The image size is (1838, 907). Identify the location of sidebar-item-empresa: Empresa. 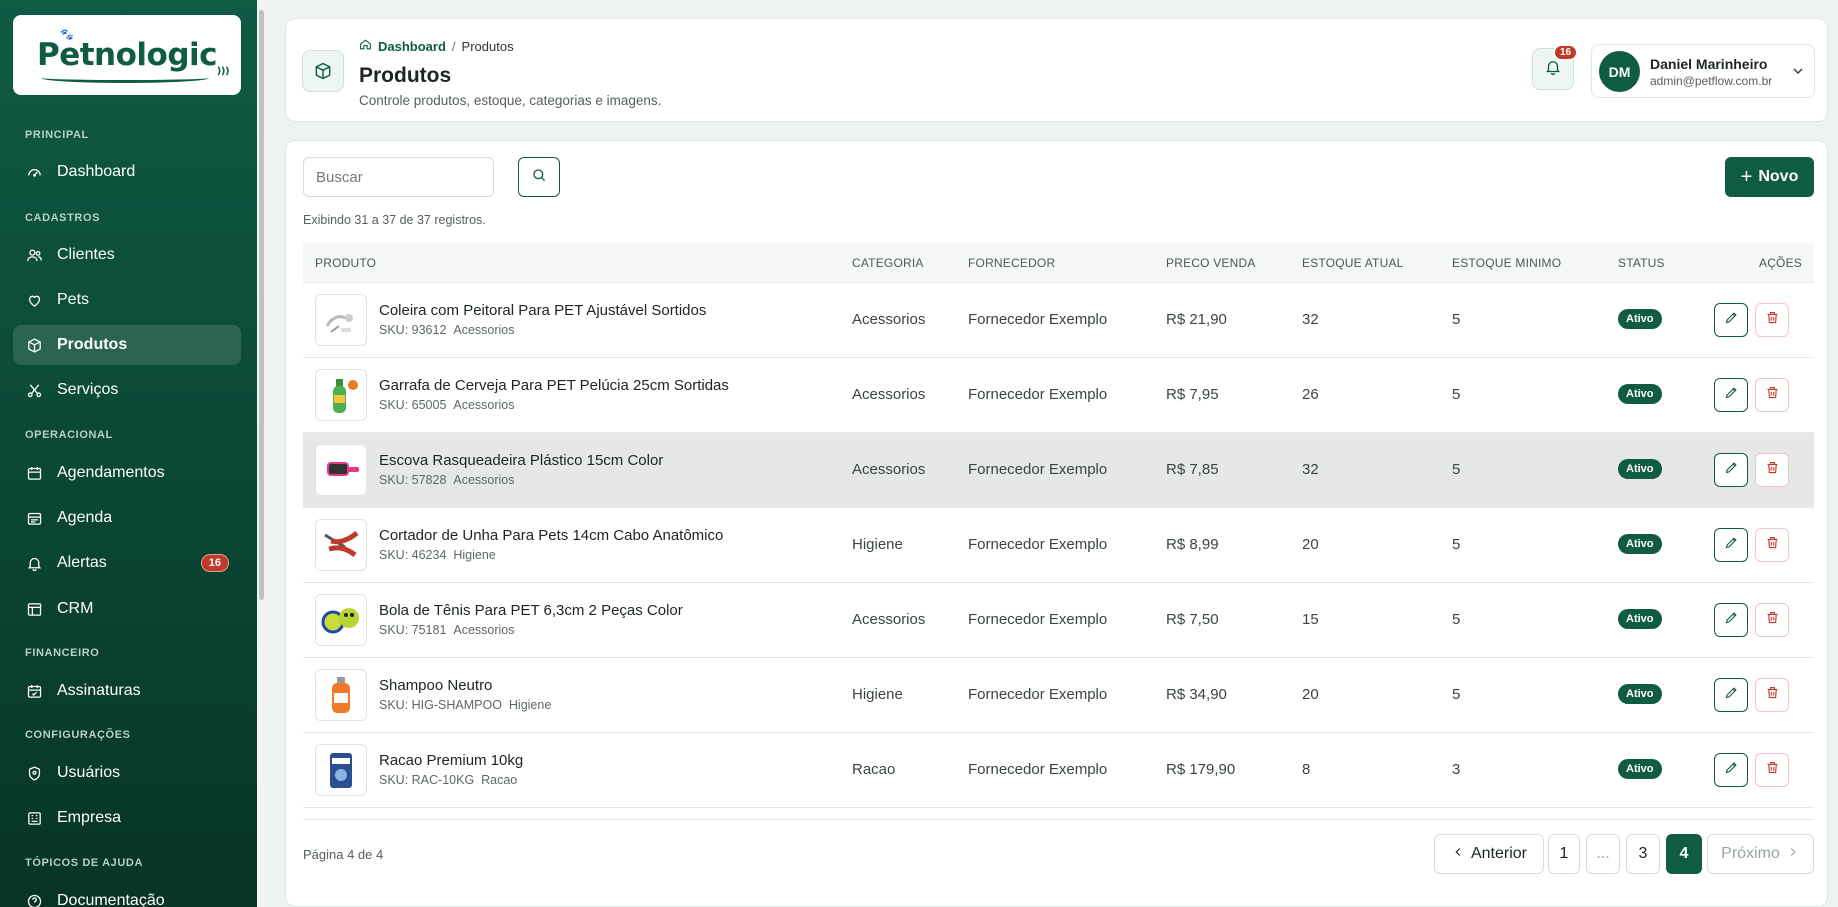
(127, 818).